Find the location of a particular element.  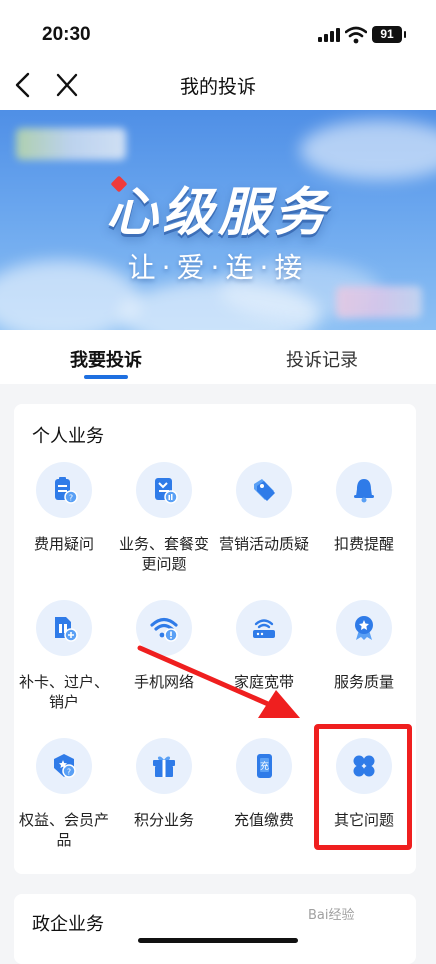

banner-subline: 让·爱·连·接 is located at coordinates (218, 267).